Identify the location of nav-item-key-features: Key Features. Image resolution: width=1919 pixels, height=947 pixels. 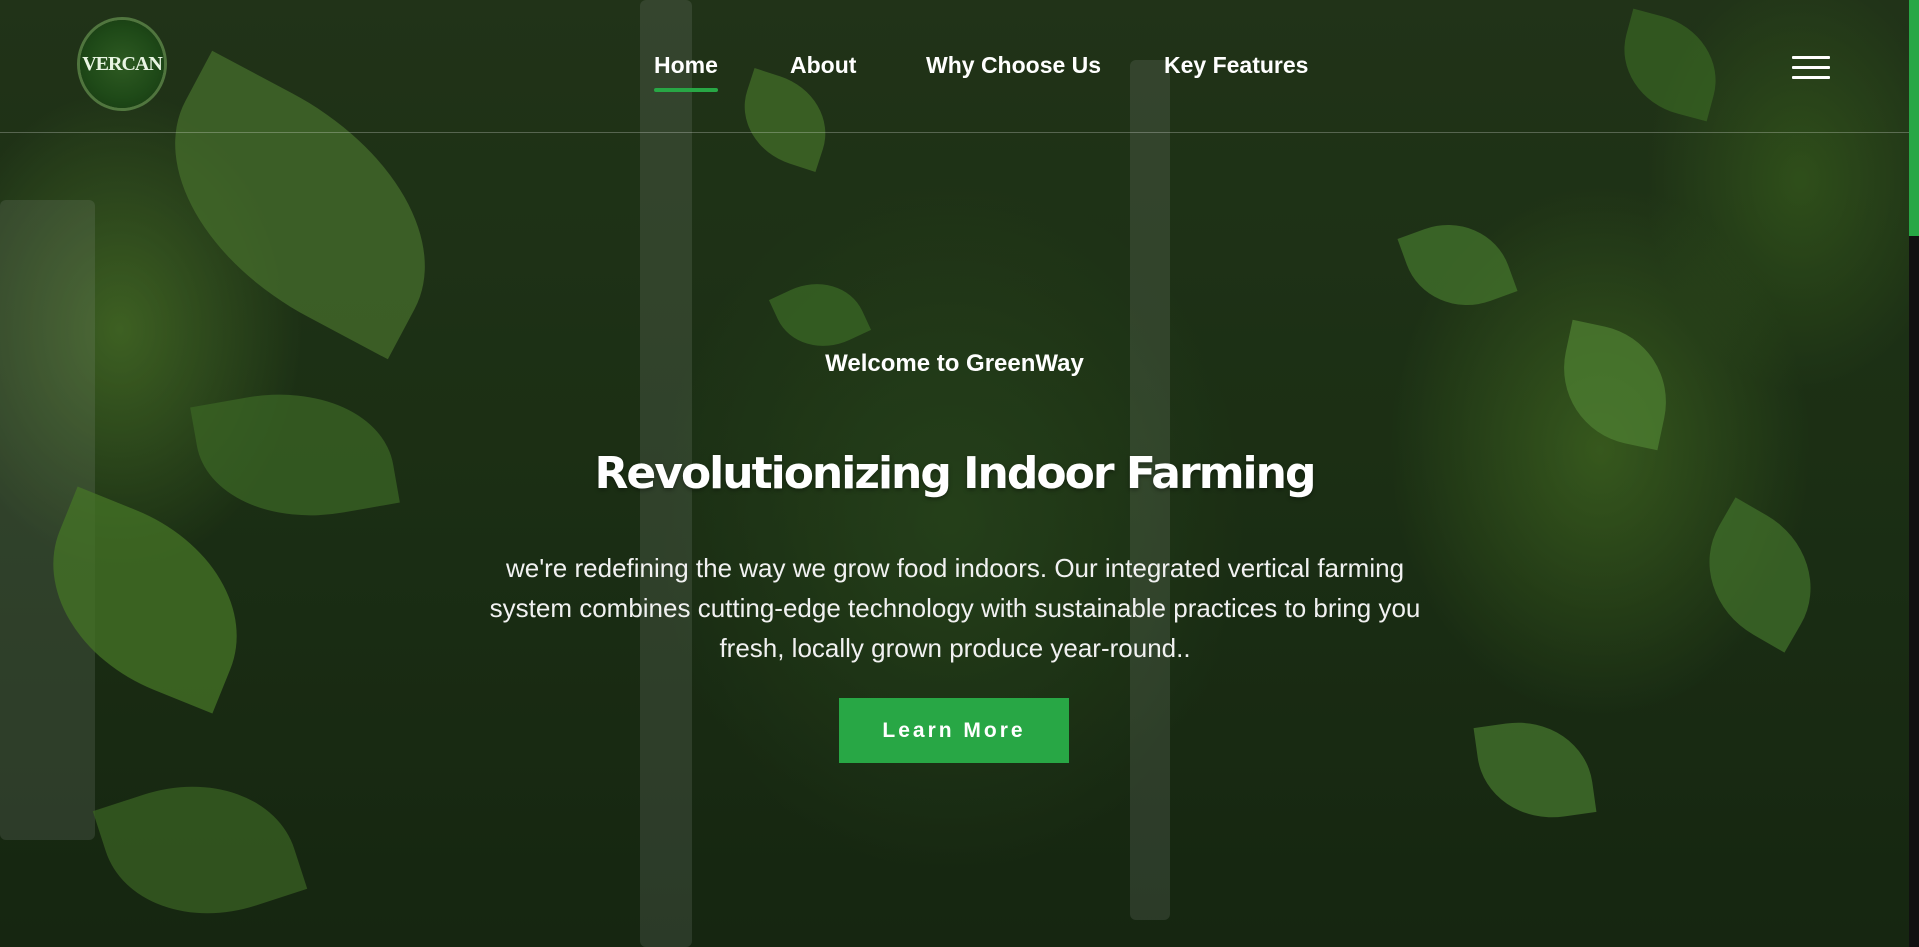
(1236, 65).